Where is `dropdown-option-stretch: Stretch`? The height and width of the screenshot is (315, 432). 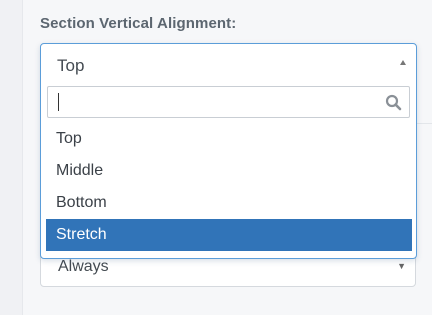
dropdown-option-stretch: Stretch is located at coordinates (229, 235).